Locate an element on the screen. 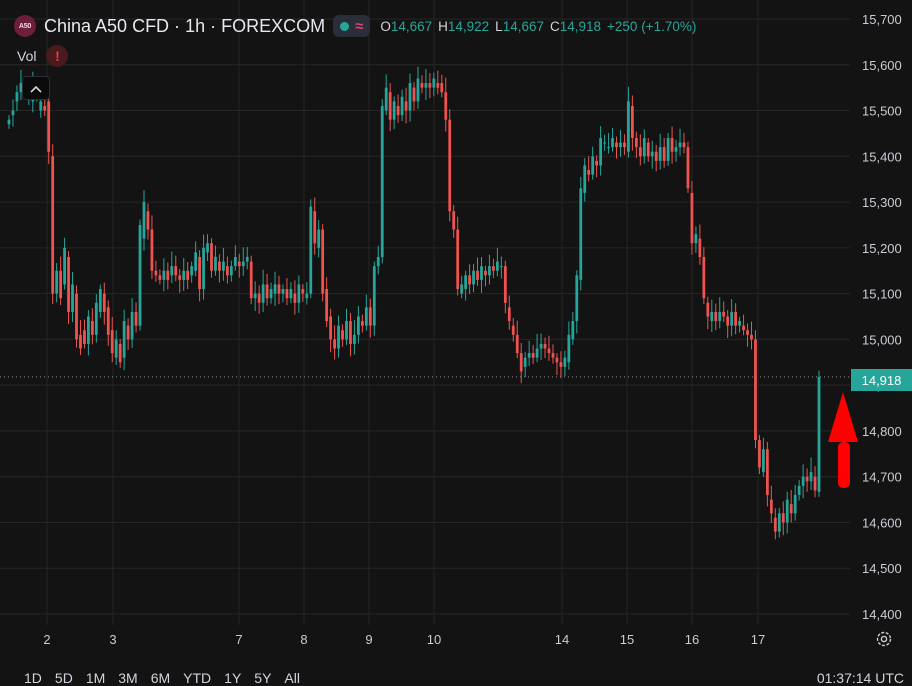  range-button-1m: 1M is located at coordinates (95, 674).